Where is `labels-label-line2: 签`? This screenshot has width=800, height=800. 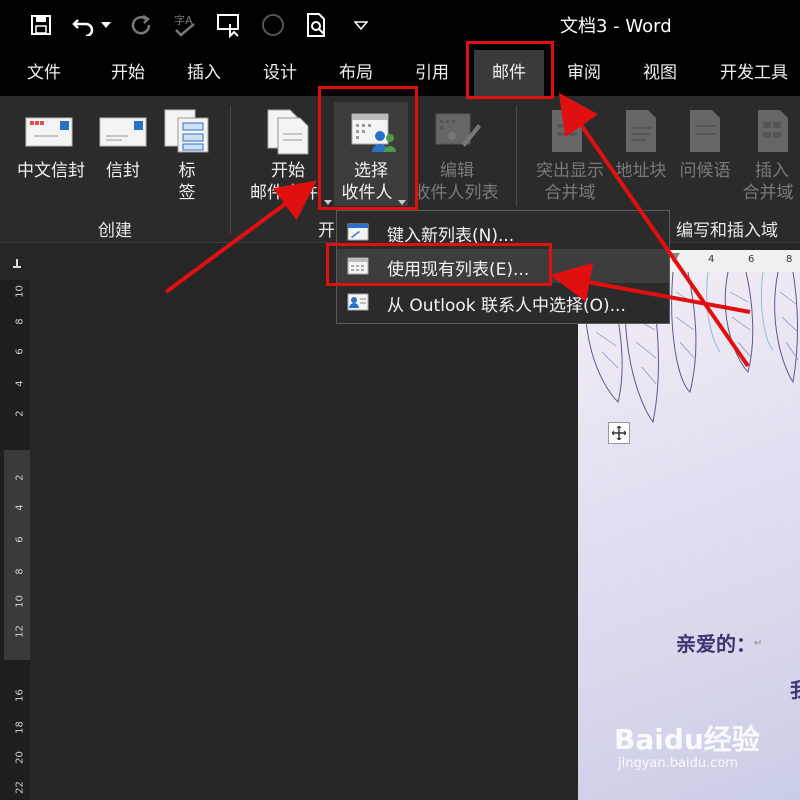 labels-label-line2: 签 is located at coordinates (187, 193).